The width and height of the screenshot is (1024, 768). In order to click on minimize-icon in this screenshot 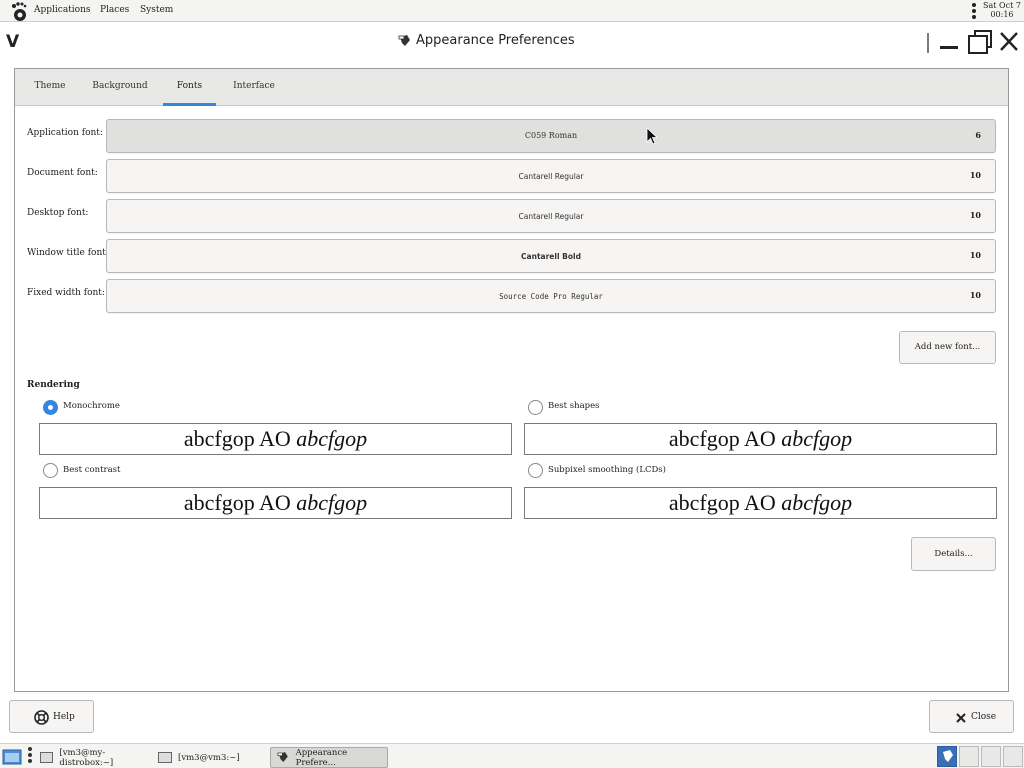, I will do `click(949, 42)`.